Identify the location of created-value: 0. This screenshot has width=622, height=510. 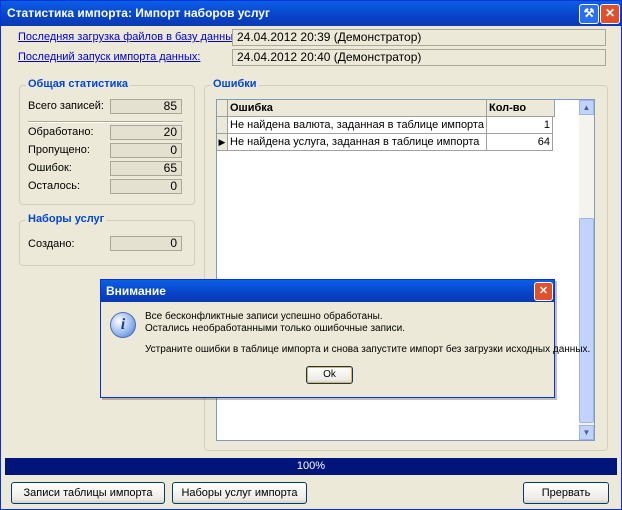
(146, 243).